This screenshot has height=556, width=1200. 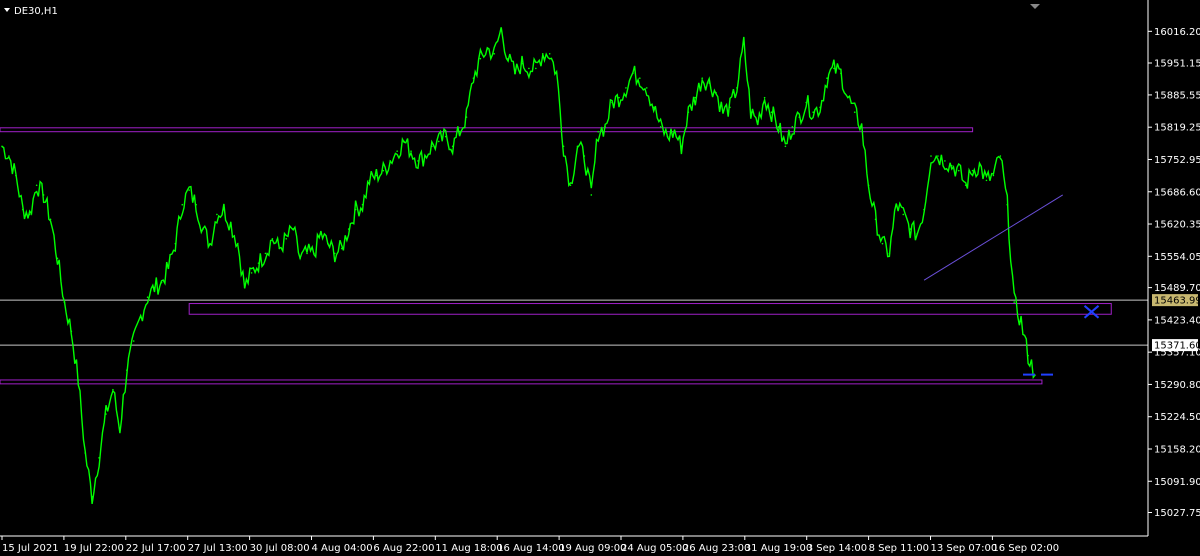 What do you see at coordinates (1177, 346) in the screenshot?
I see `price-label-text: 15371.60` at bounding box center [1177, 346].